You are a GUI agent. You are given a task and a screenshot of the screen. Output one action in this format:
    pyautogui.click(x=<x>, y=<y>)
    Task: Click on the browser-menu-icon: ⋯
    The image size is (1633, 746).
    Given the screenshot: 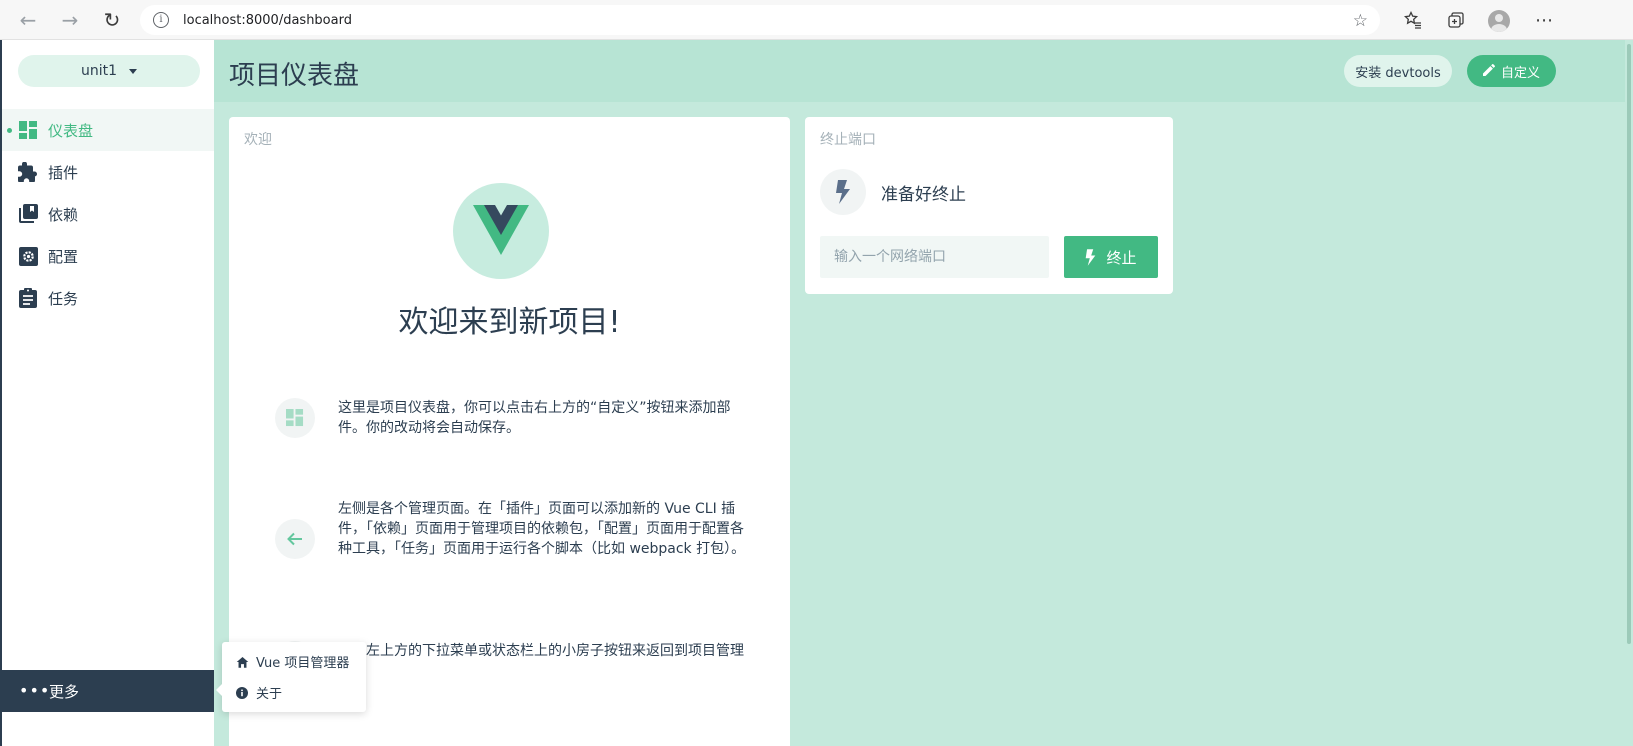 What is the action you would take?
    pyautogui.click(x=1544, y=20)
    